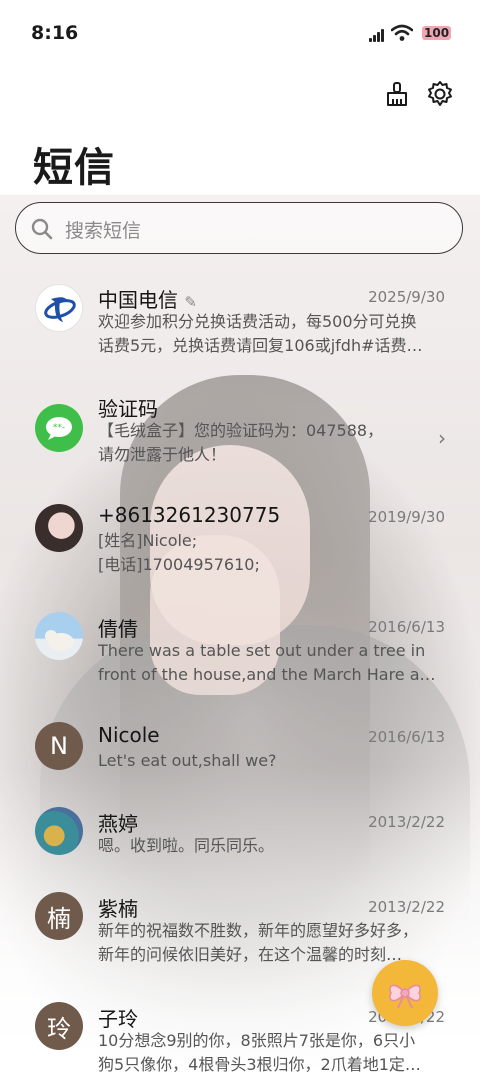 The height and width of the screenshot is (1077, 480). I want to click on edit-note-icon: ✎, so click(190, 302).